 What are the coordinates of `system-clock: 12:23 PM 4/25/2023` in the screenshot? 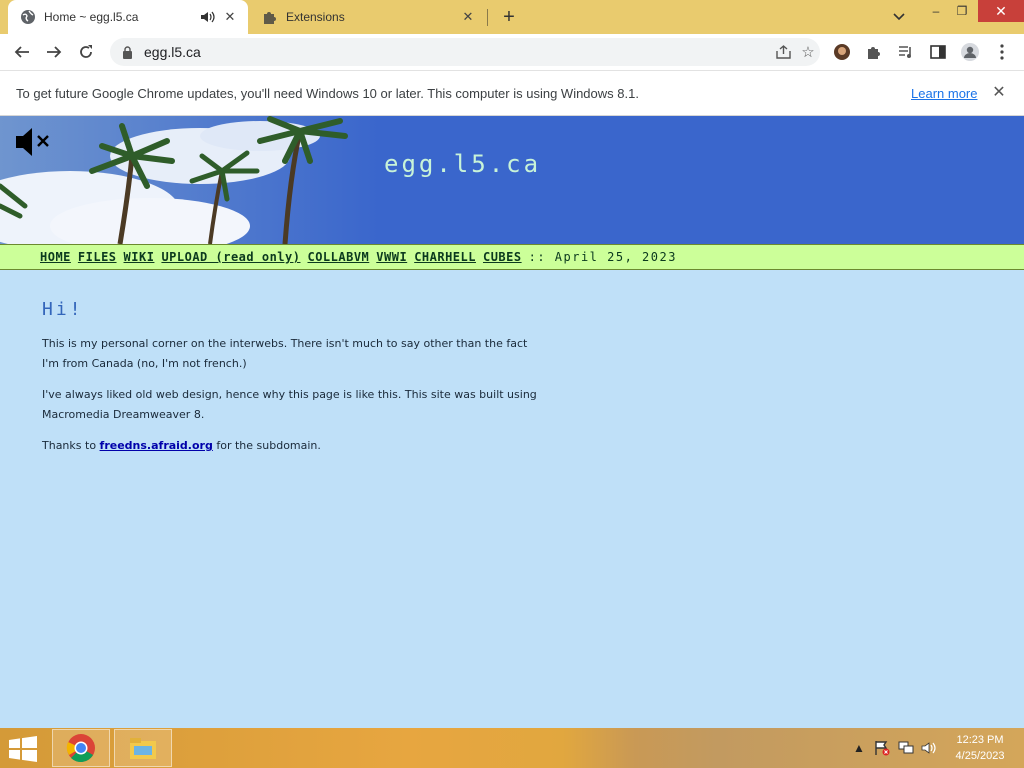 It's located at (980, 748).